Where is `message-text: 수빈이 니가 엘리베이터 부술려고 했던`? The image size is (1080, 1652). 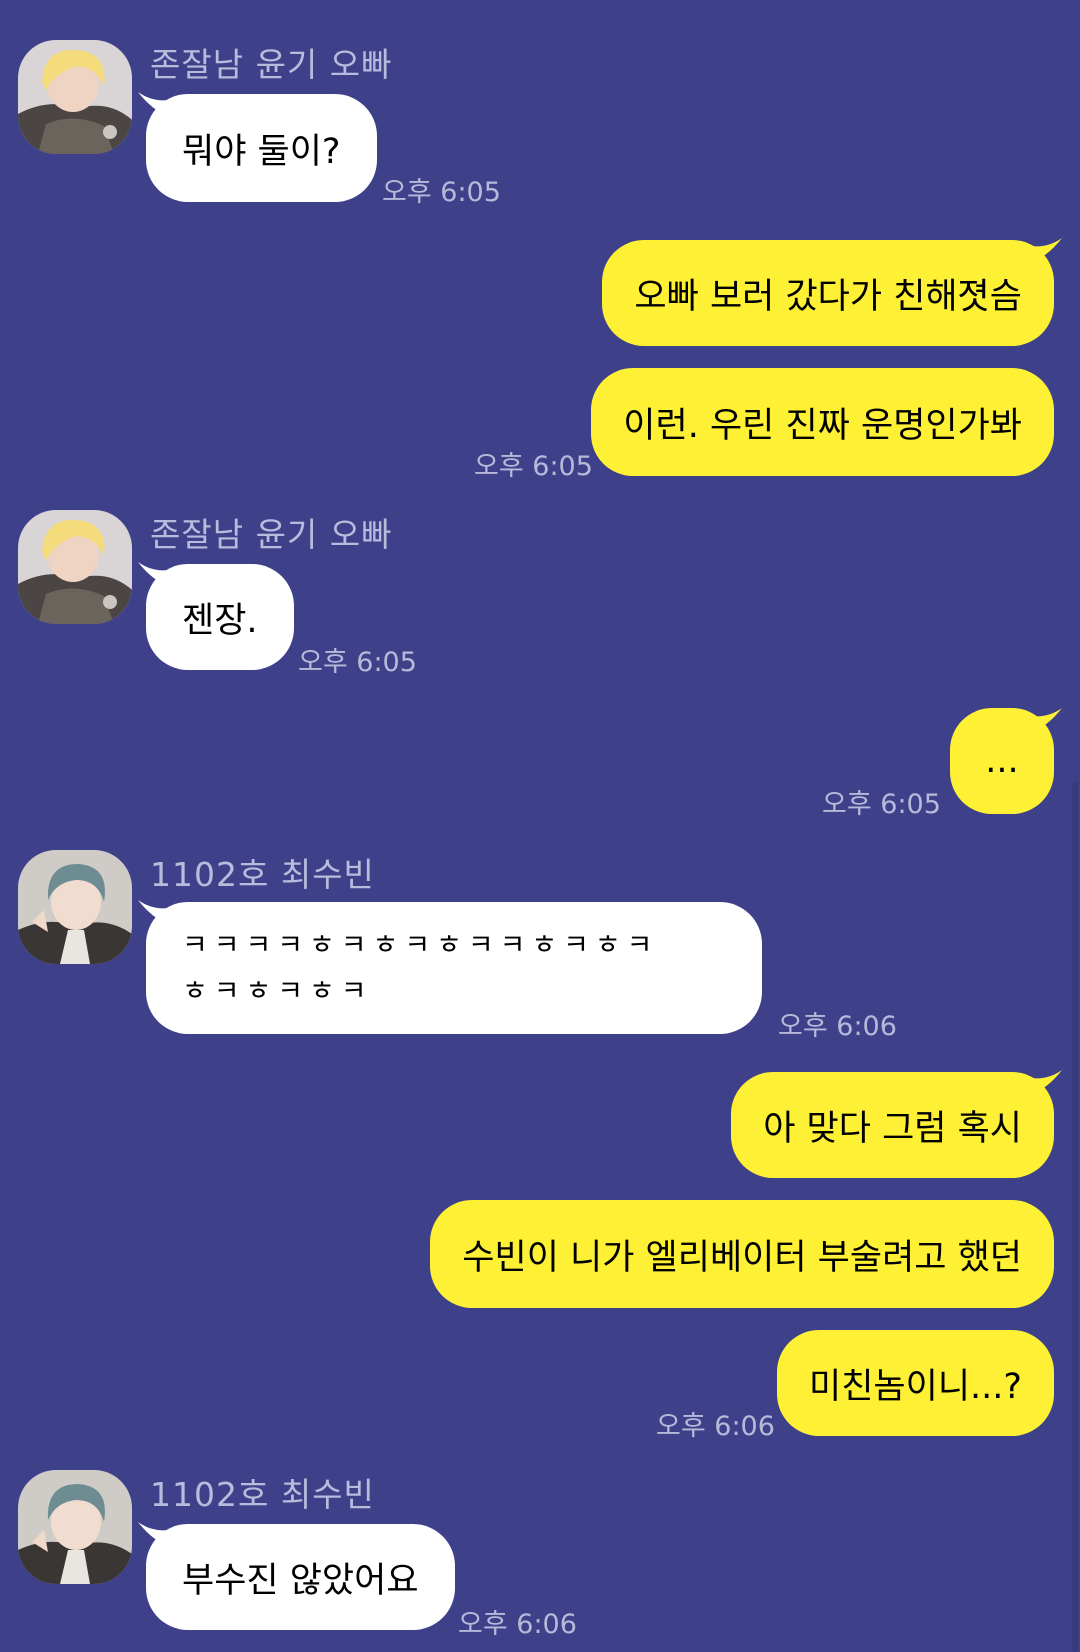
message-text: 수빈이 니가 엘리베이터 부술려고 했던 is located at coordinates (742, 1257).